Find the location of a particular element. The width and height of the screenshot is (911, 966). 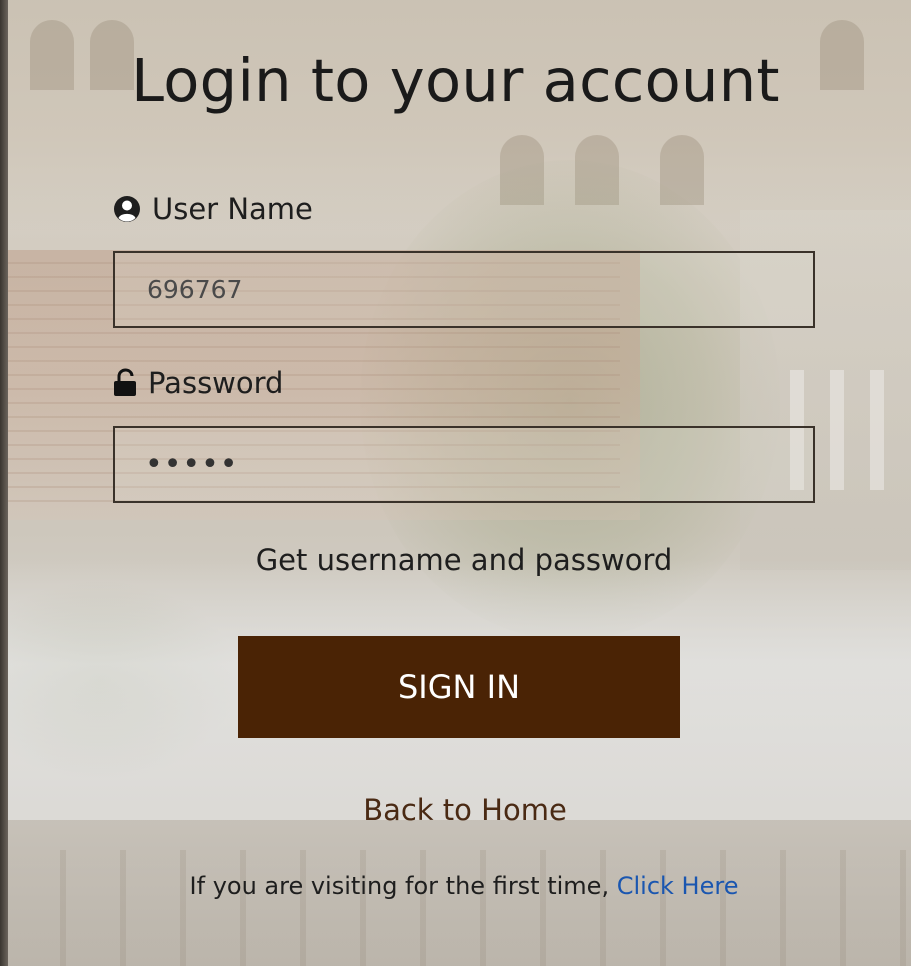

sign-in-button: SIGN IN is located at coordinates (459, 687).